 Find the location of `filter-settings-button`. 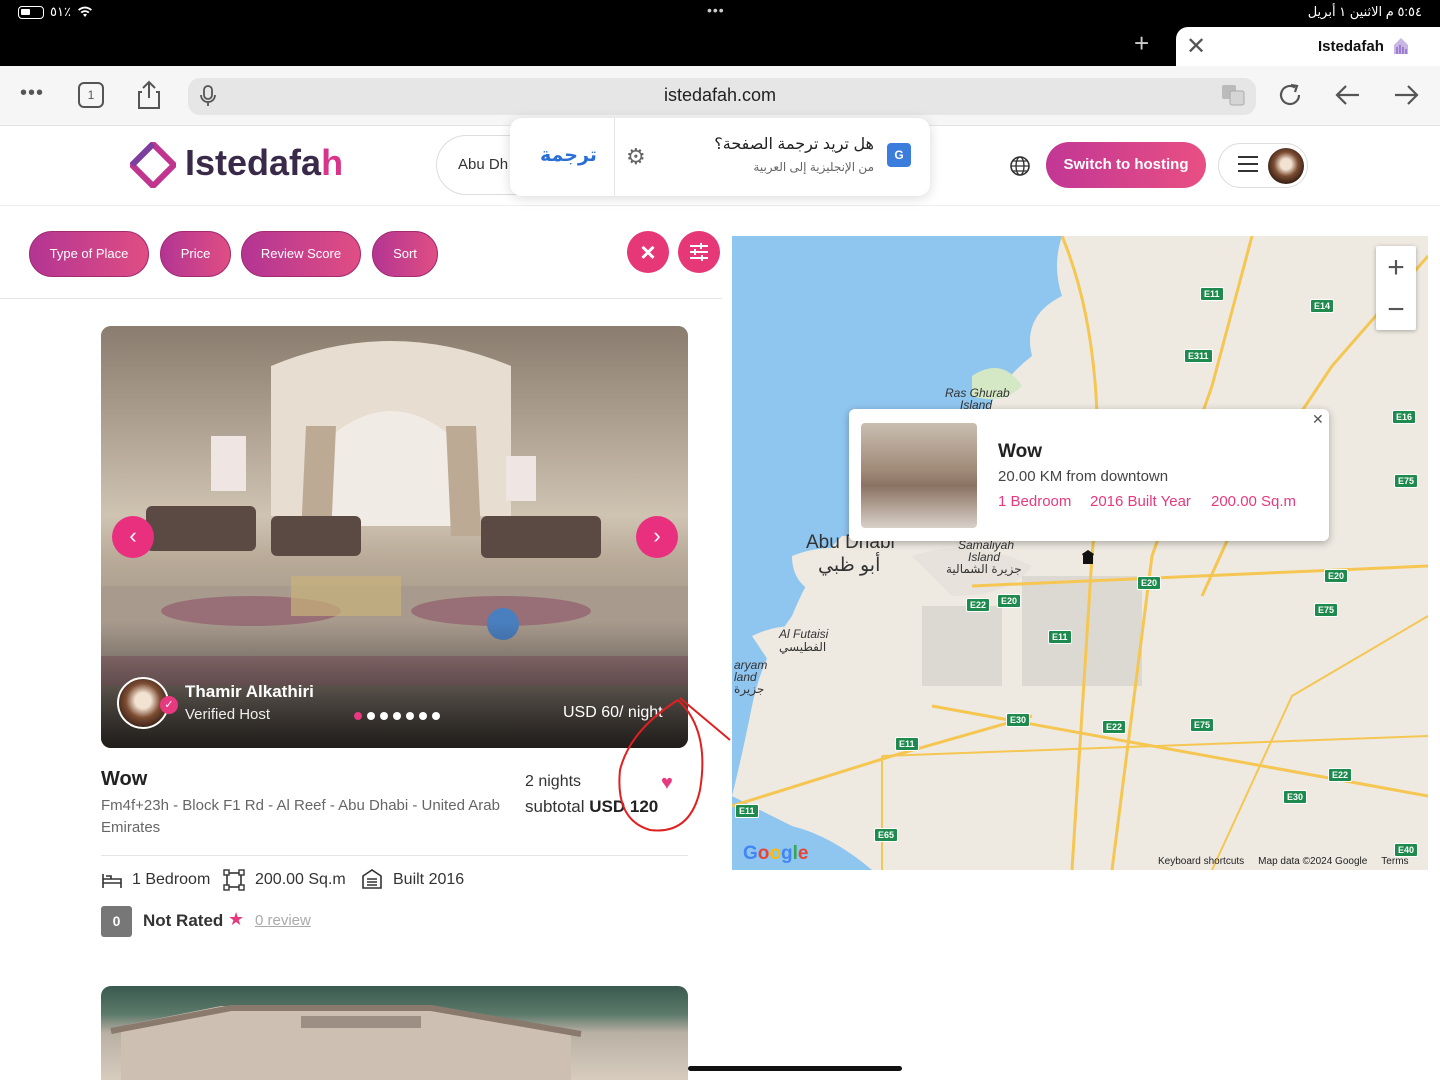

filter-settings-button is located at coordinates (699, 252).